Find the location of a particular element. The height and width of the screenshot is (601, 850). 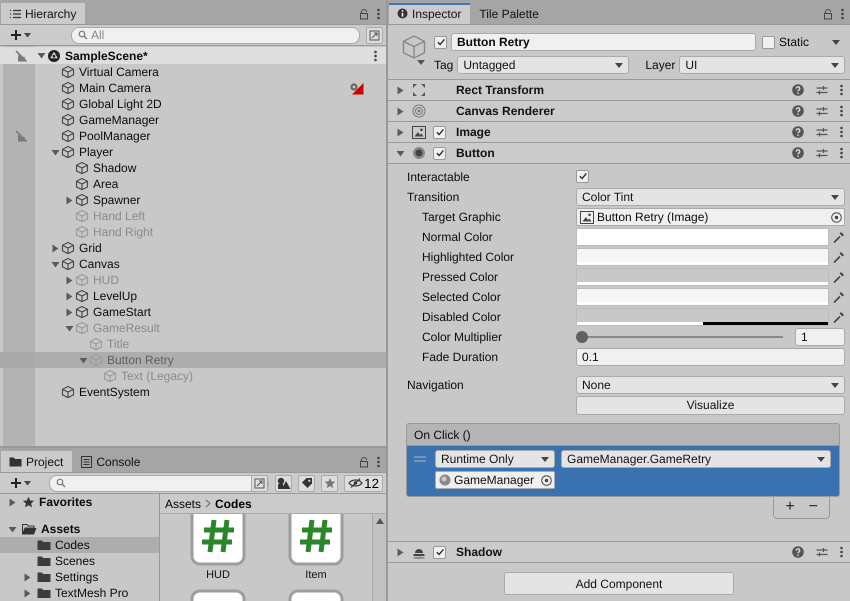

mode-dropdown: Runtime Only is located at coordinates (495, 459).